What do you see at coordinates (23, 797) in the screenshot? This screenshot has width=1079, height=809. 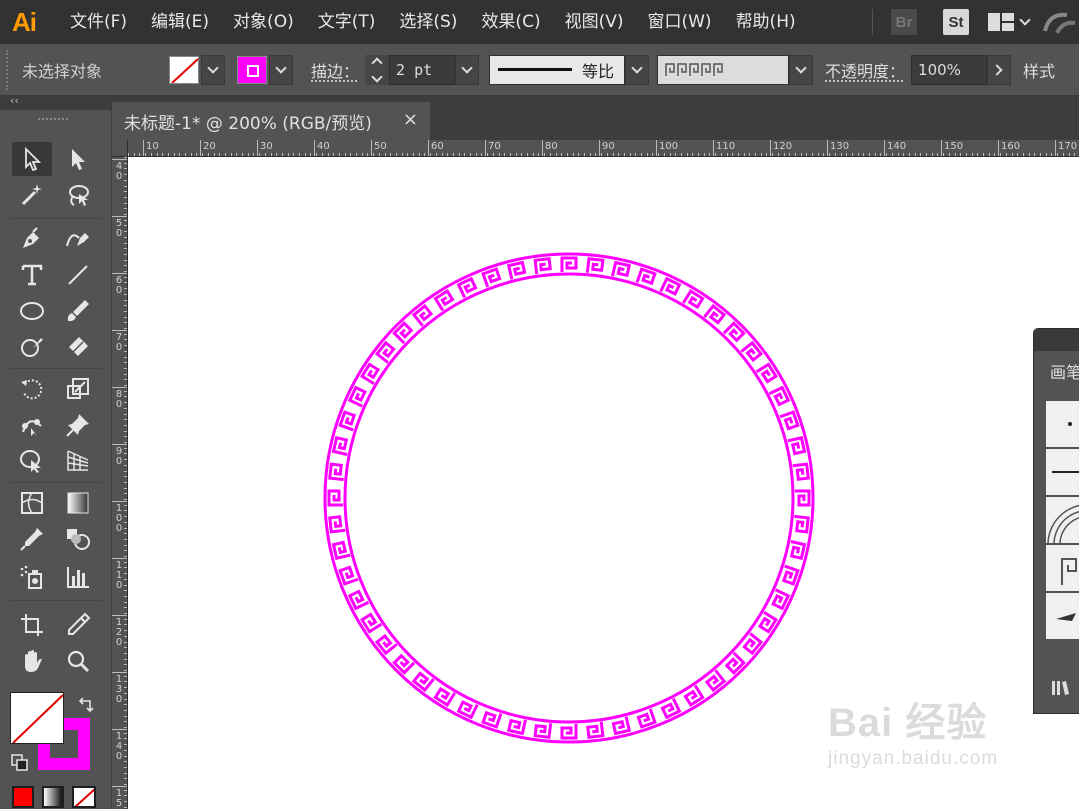 I see `color-mode-button` at bounding box center [23, 797].